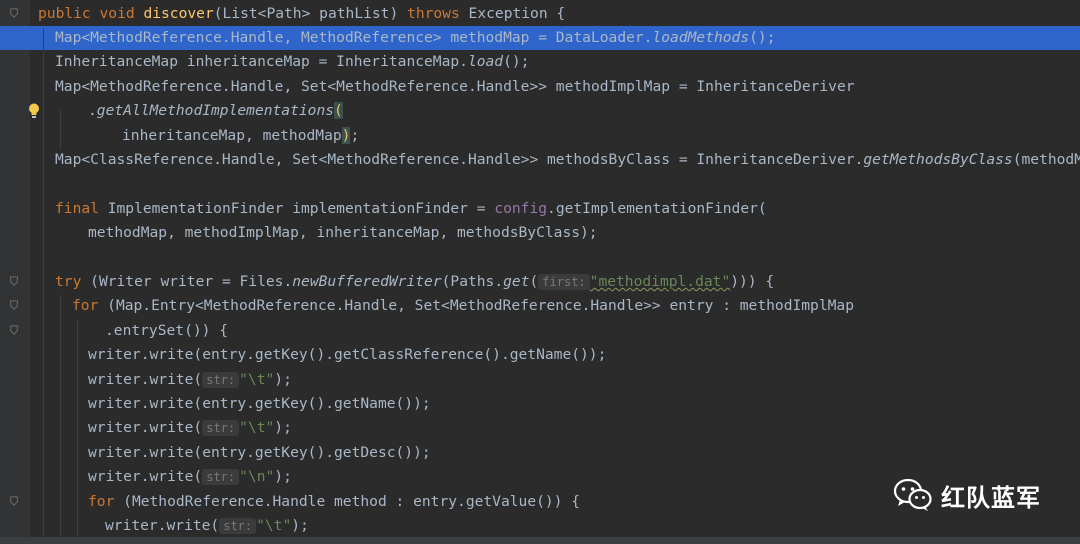 Image resolution: width=1080 pixels, height=544 pixels. I want to click on code-token: (methodMap);, so click(1046, 159).